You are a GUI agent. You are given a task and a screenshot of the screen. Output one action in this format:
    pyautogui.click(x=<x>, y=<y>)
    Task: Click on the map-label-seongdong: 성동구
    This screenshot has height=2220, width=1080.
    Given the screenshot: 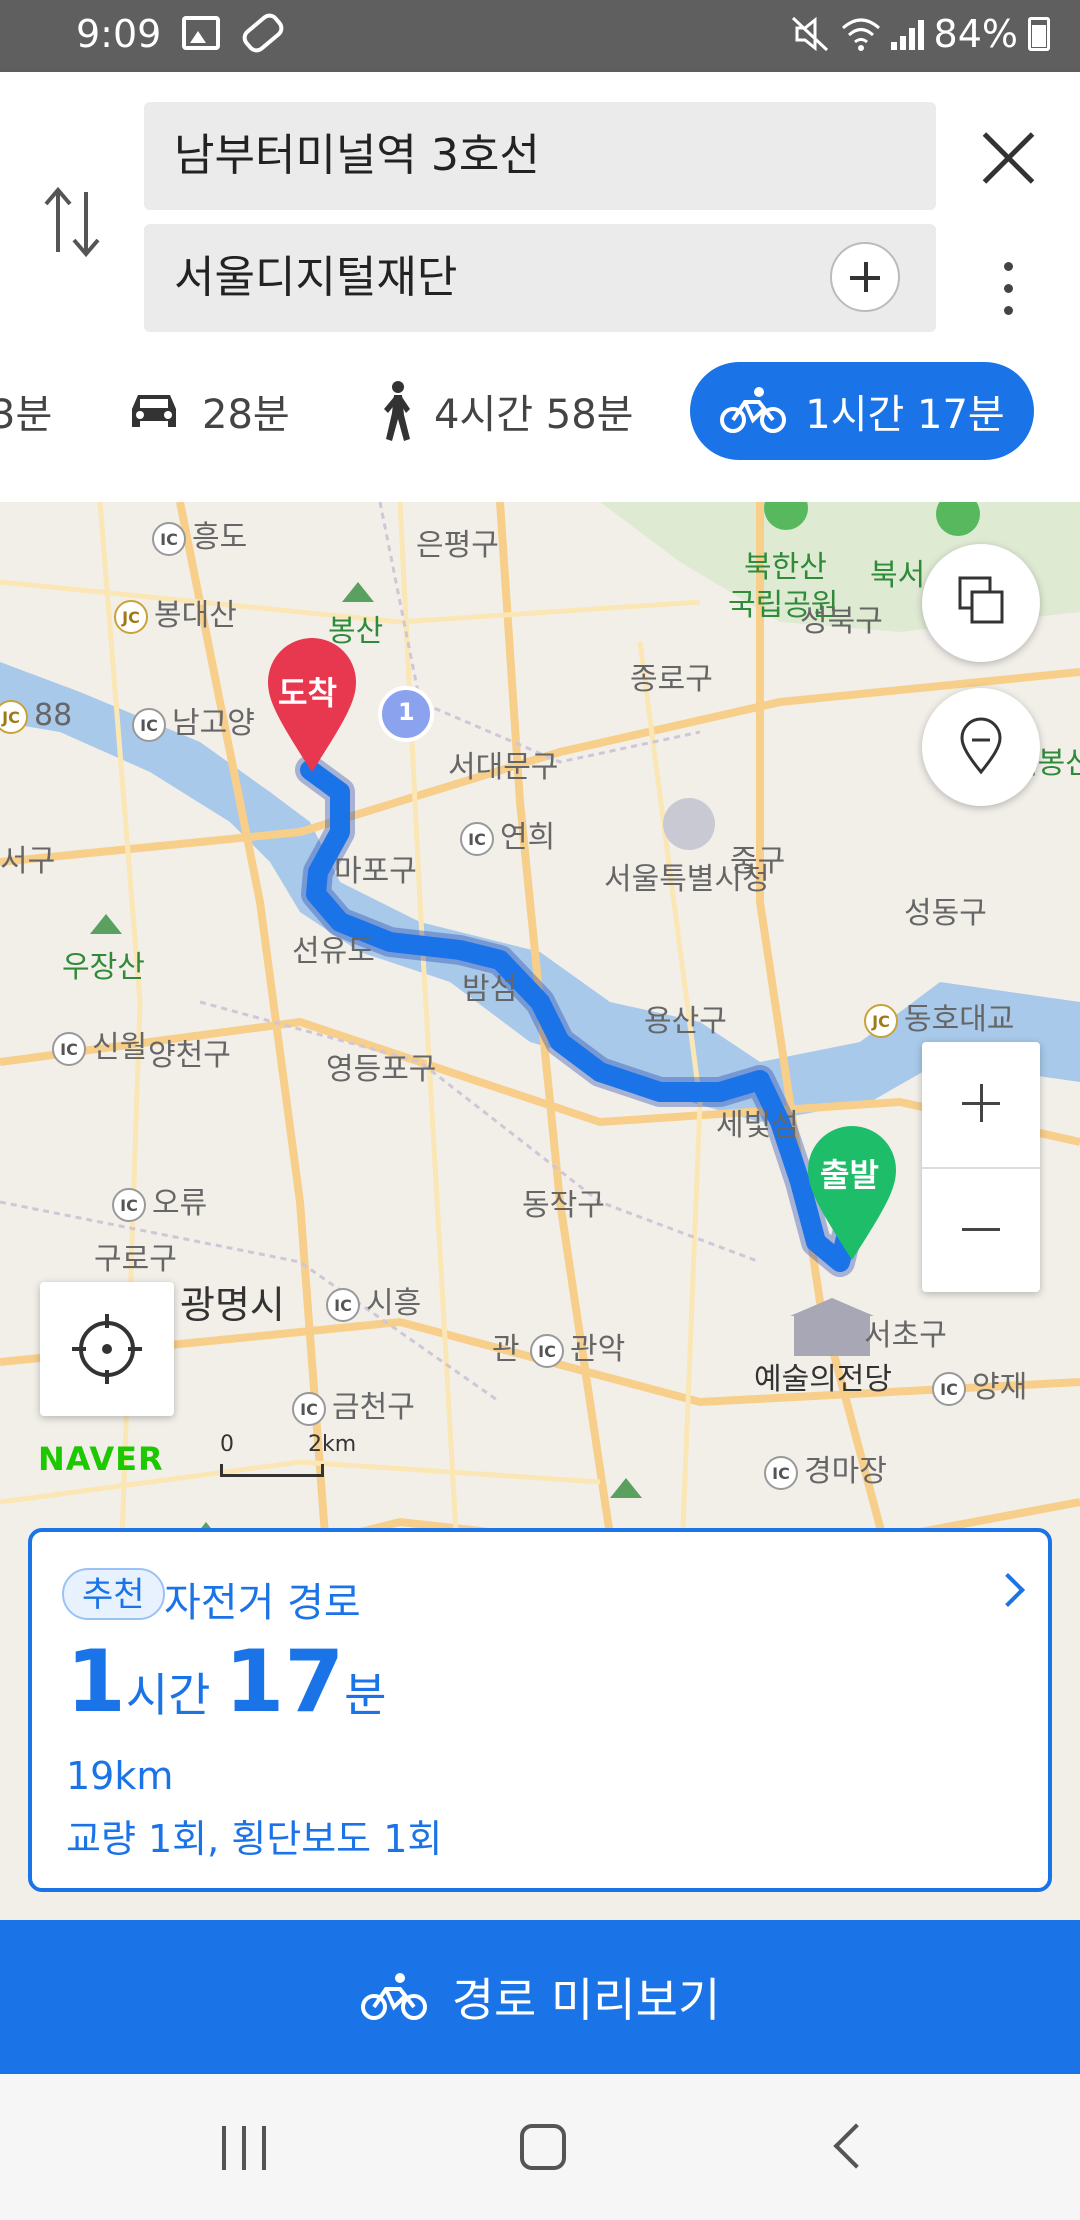 What is the action you would take?
    pyautogui.click(x=945, y=913)
    